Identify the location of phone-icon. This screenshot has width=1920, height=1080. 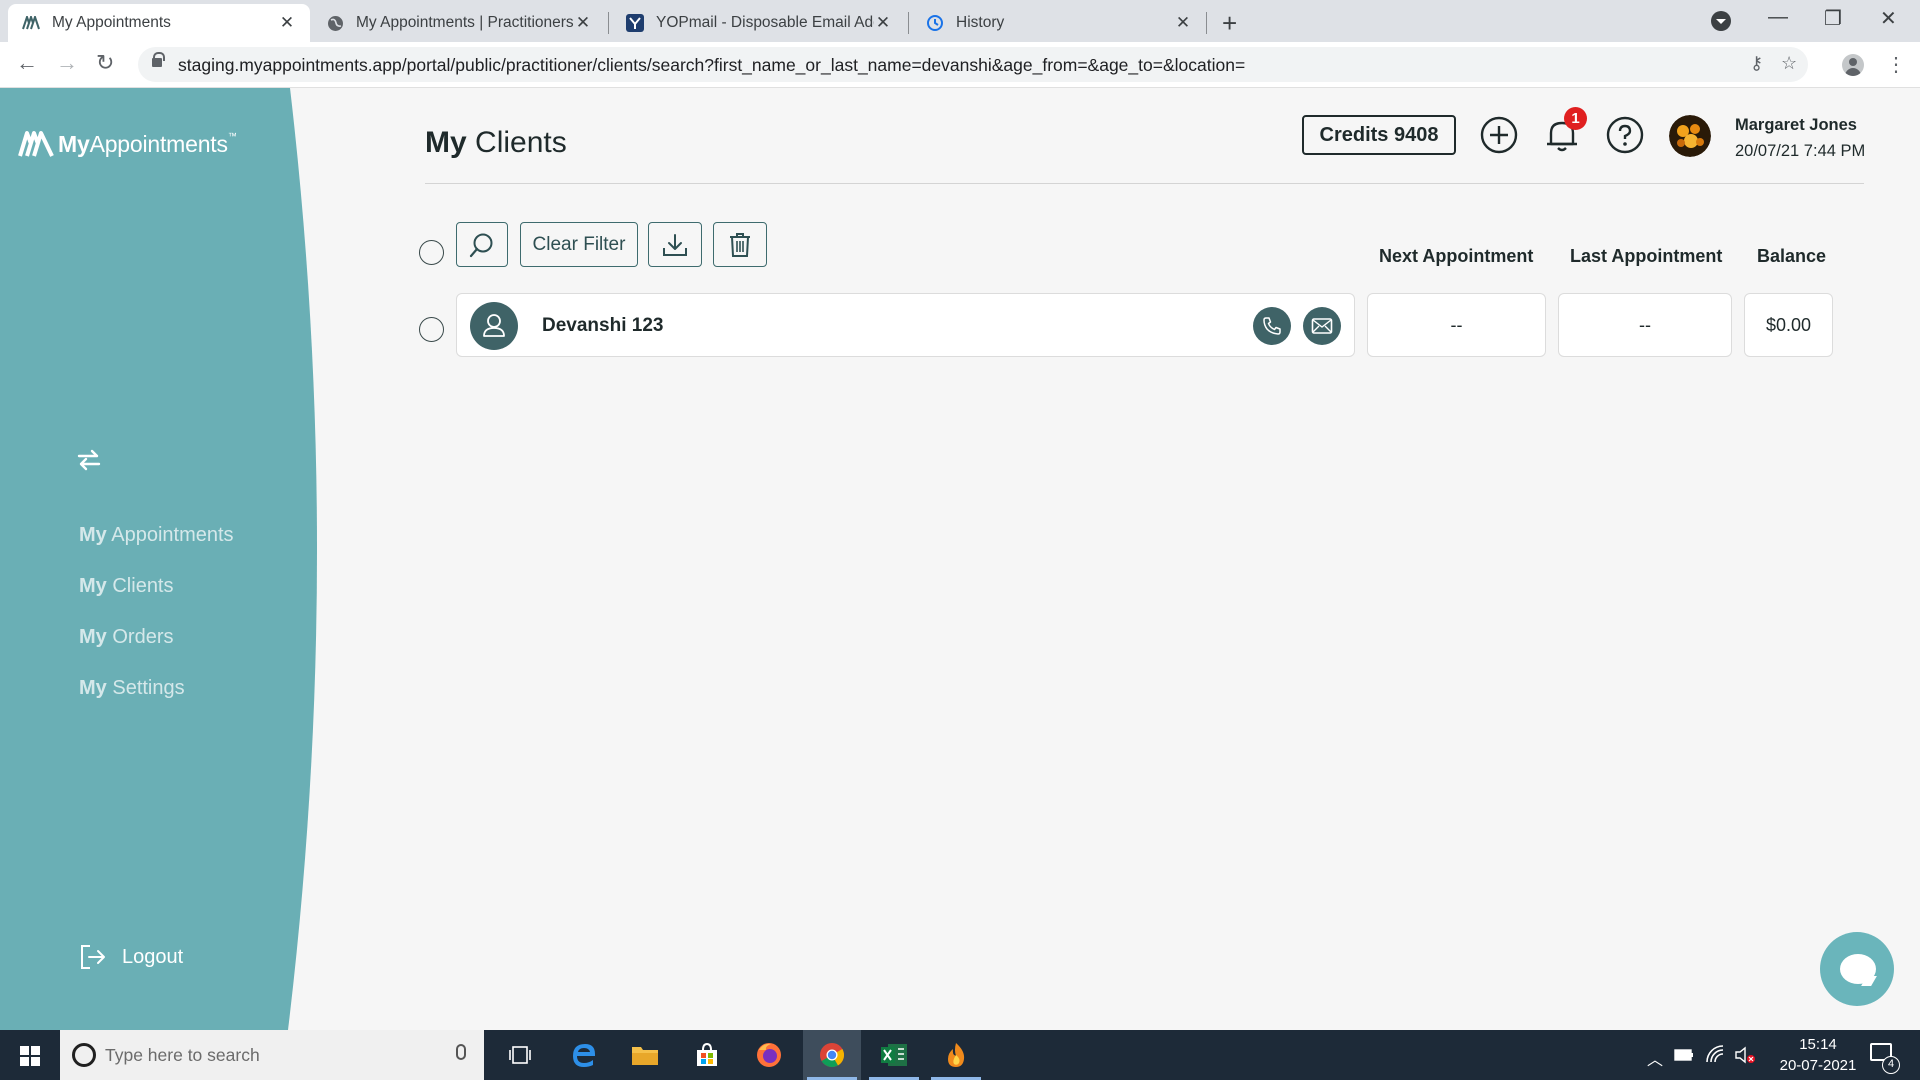
(1272, 326).